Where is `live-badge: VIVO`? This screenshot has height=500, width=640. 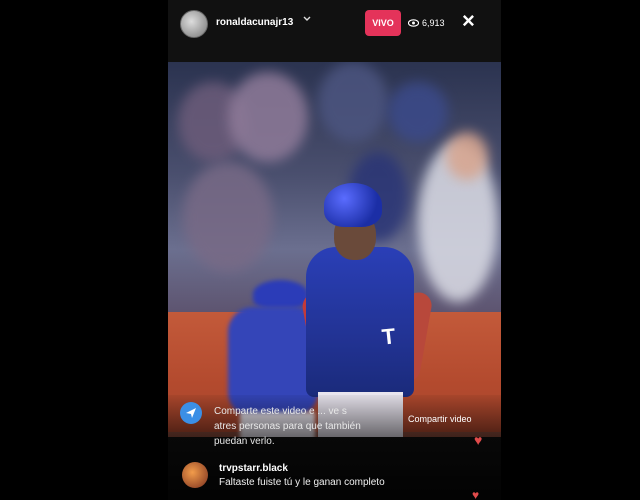
live-badge: VIVO is located at coordinates (383, 23).